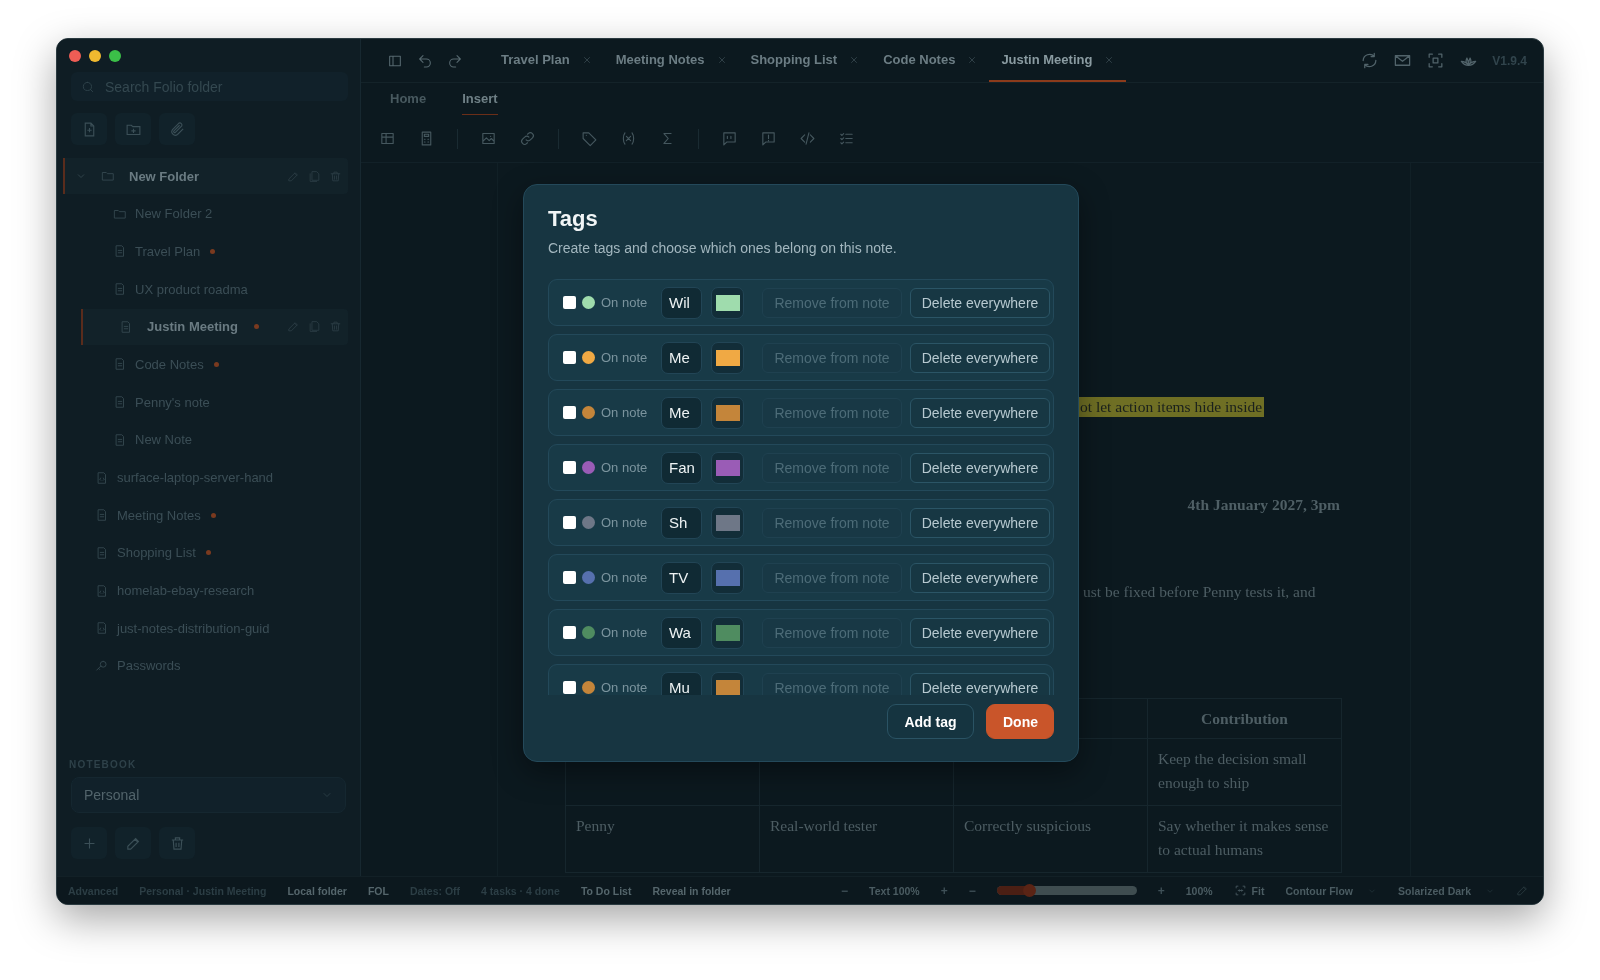 This screenshot has width=1600, height=980. Describe the element at coordinates (1244, 718) in the screenshot. I see `table-header: Contribution` at that location.